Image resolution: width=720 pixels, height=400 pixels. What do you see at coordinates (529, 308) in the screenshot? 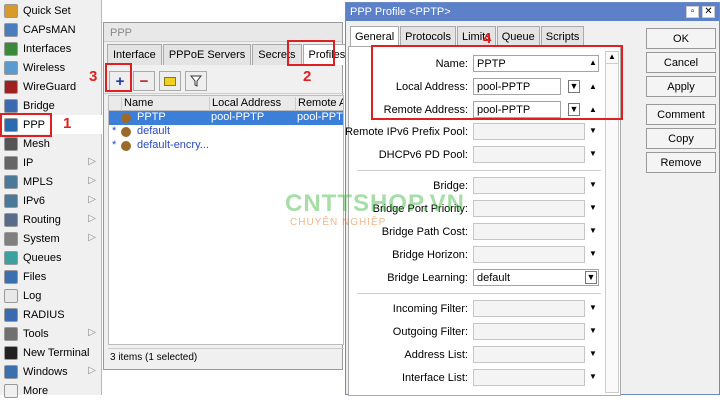
I see `incoming-filter-select` at bounding box center [529, 308].